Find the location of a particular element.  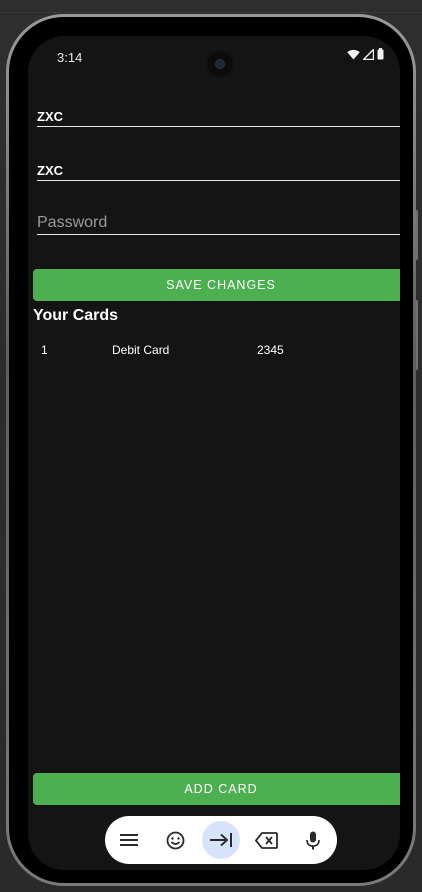

tab-icon is located at coordinates (221, 840).